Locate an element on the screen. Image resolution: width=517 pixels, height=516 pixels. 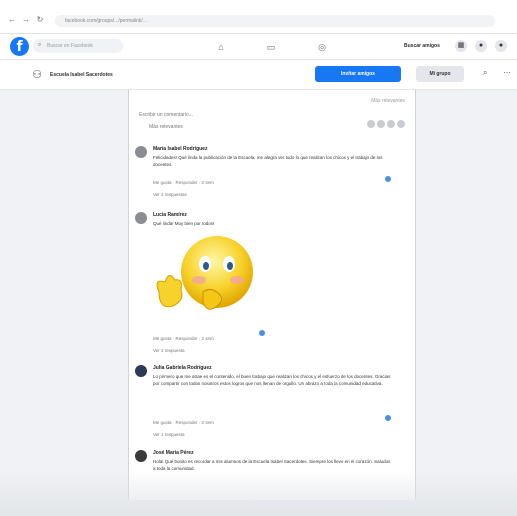
invite-button: Invitar amigos is located at coordinates (358, 74).